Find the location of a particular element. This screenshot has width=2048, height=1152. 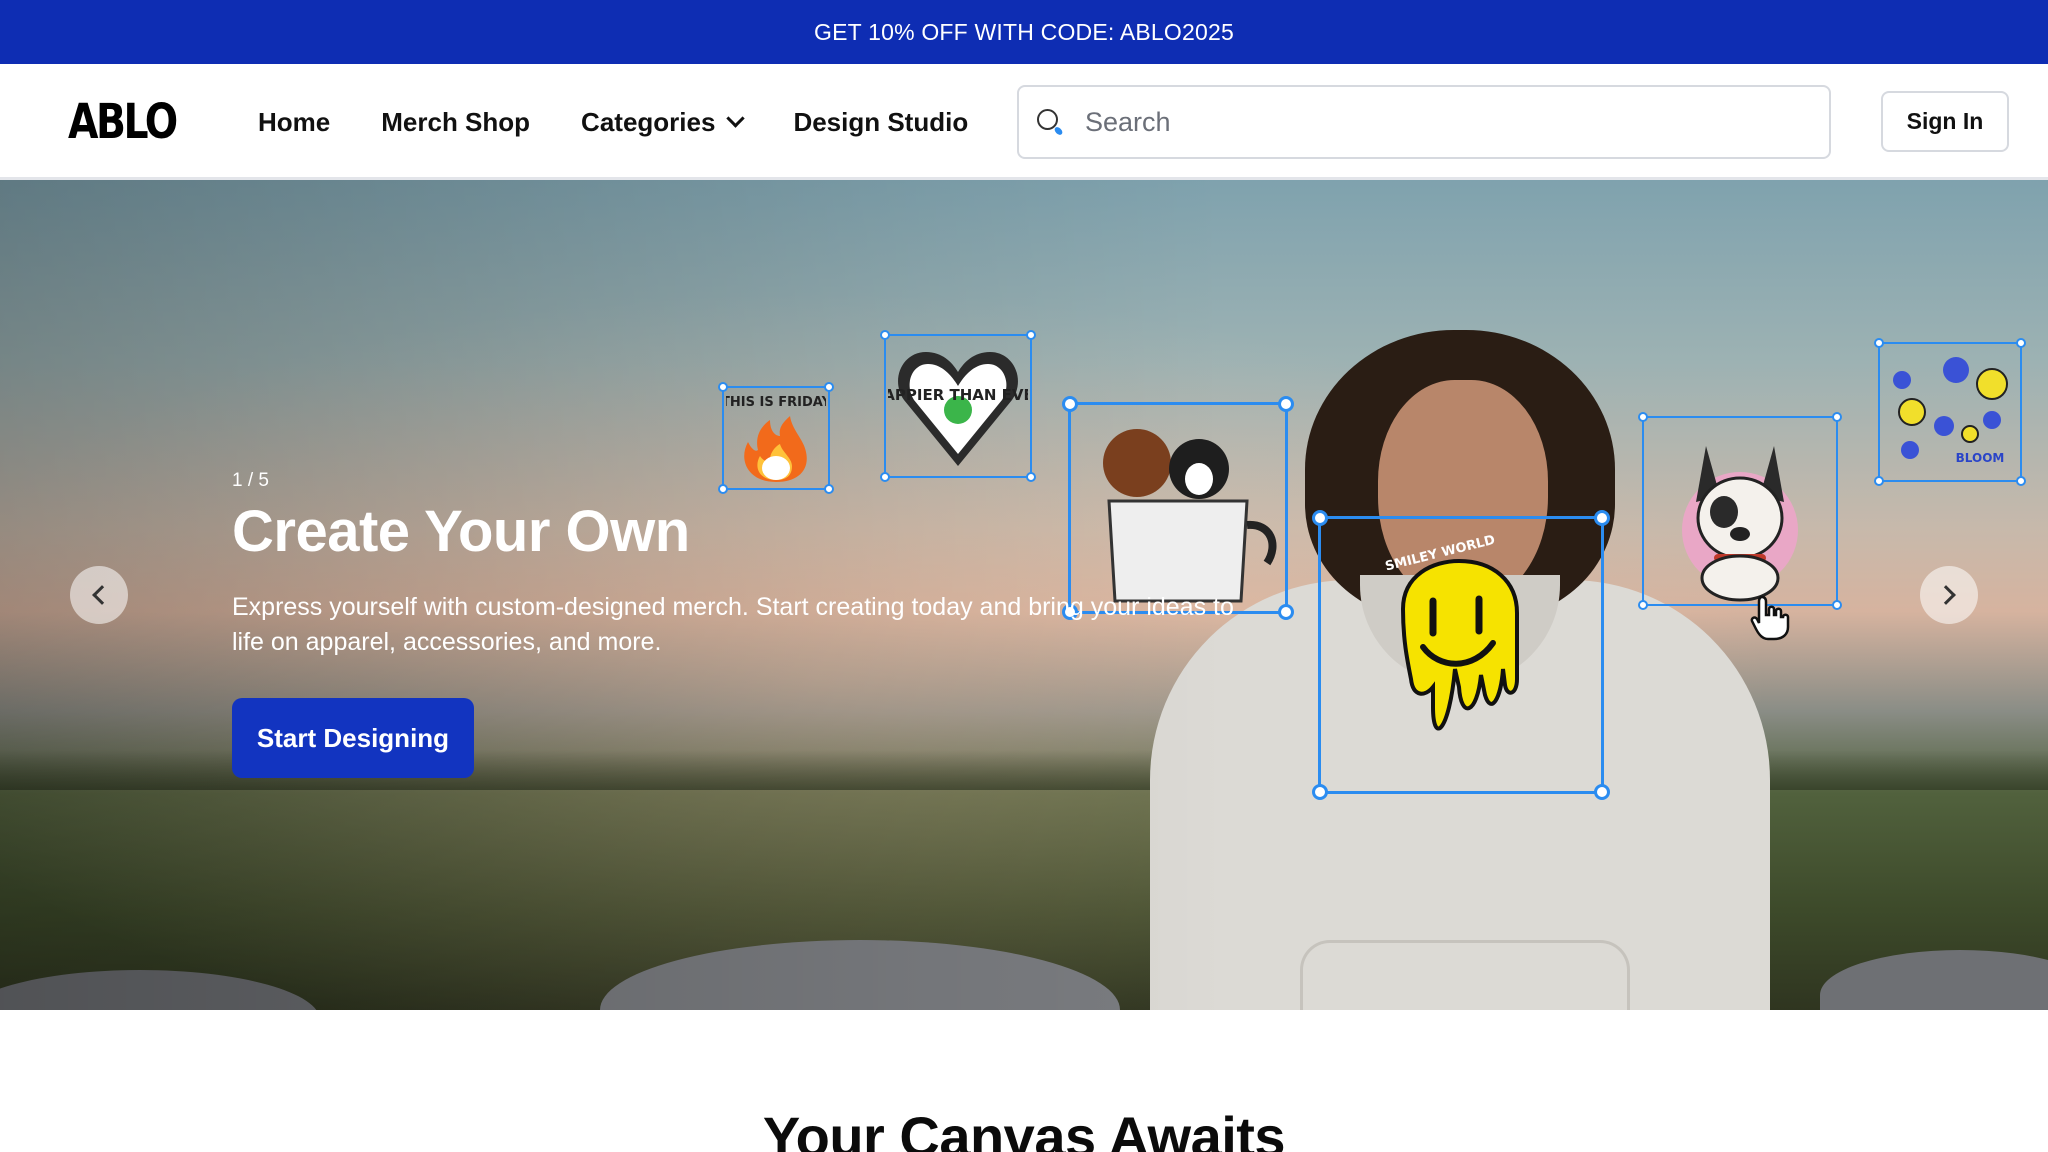

sticker-selection: BLOOM is located at coordinates (1950, 412).